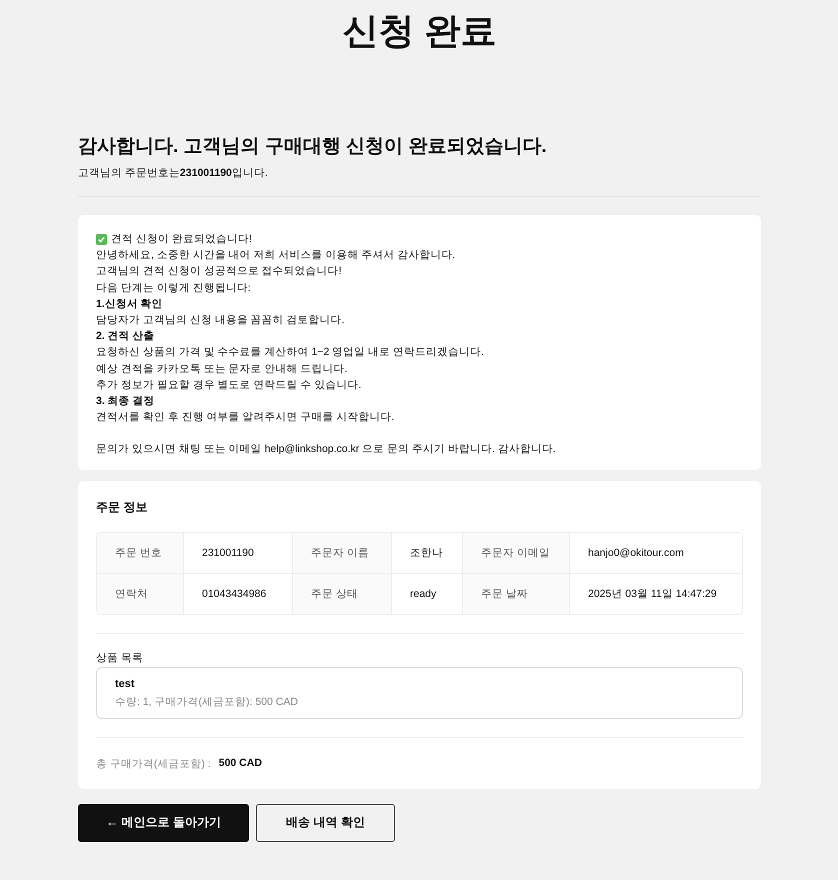 Image resolution: width=838 pixels, height=880 pixels. What do you see at coordinates (129, 304) in the screenshot?
I see `step-heading: 1.신청서 확인` at bounding box center [129, 304].